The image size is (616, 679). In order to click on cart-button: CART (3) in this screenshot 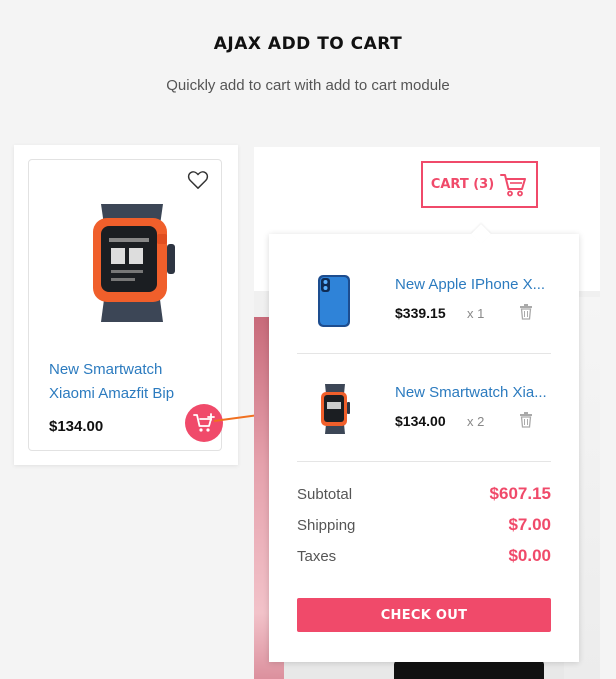, I will do `click(479, 184)`.